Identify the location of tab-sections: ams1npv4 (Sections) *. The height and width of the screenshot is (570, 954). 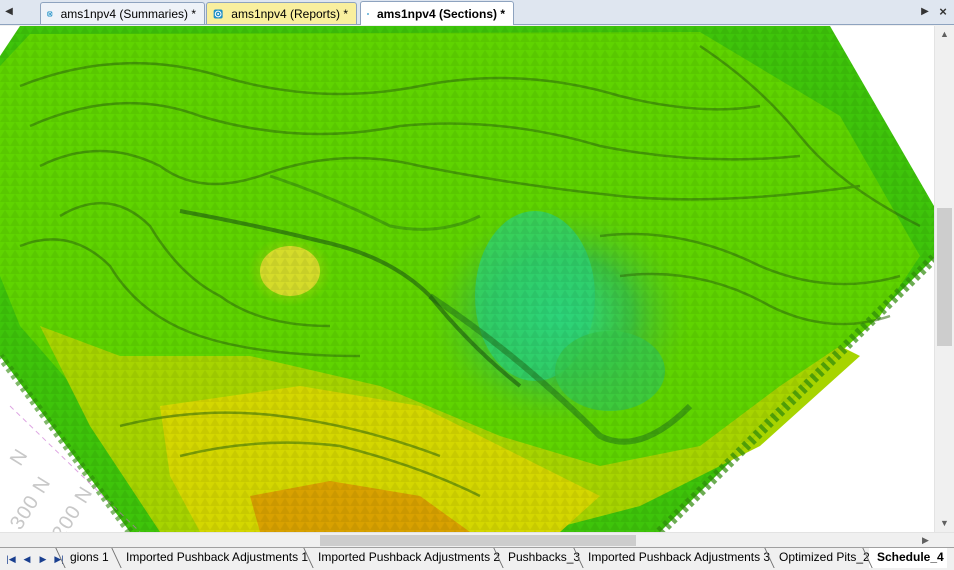
(437, 13).